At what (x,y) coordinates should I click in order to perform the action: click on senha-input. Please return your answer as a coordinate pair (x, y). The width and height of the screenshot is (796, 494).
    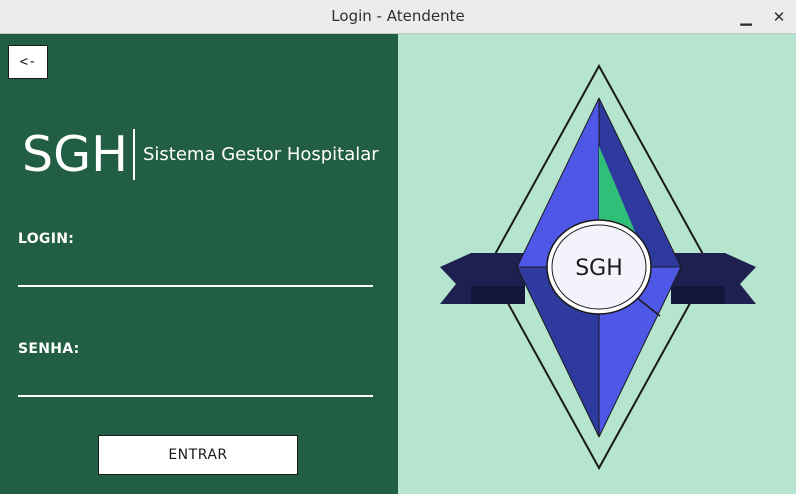
    Looking at the image, I should click on (195, 384).